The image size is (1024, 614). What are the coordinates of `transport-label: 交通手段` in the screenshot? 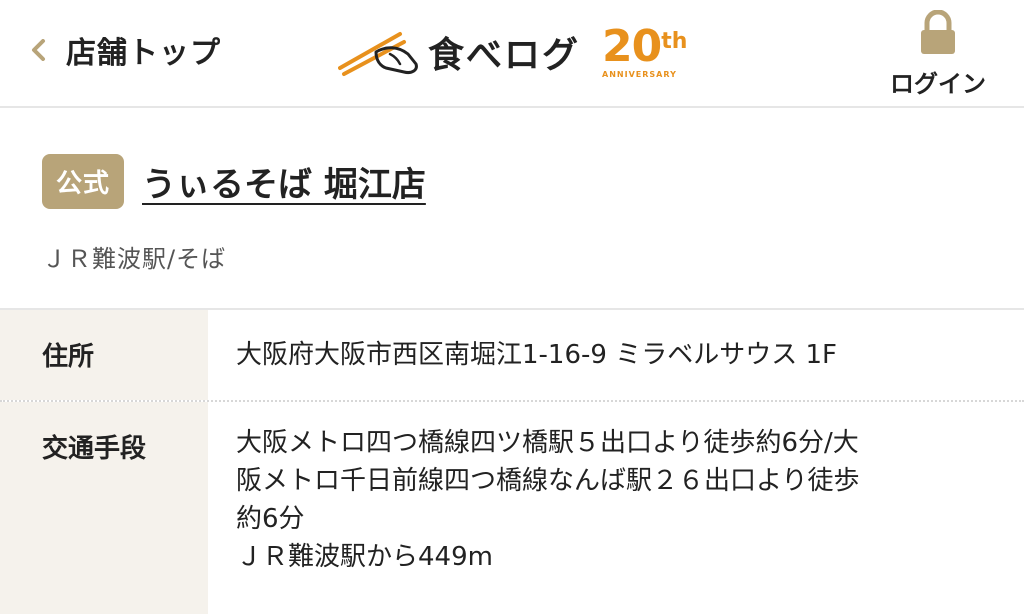 It's located at (104, 508).